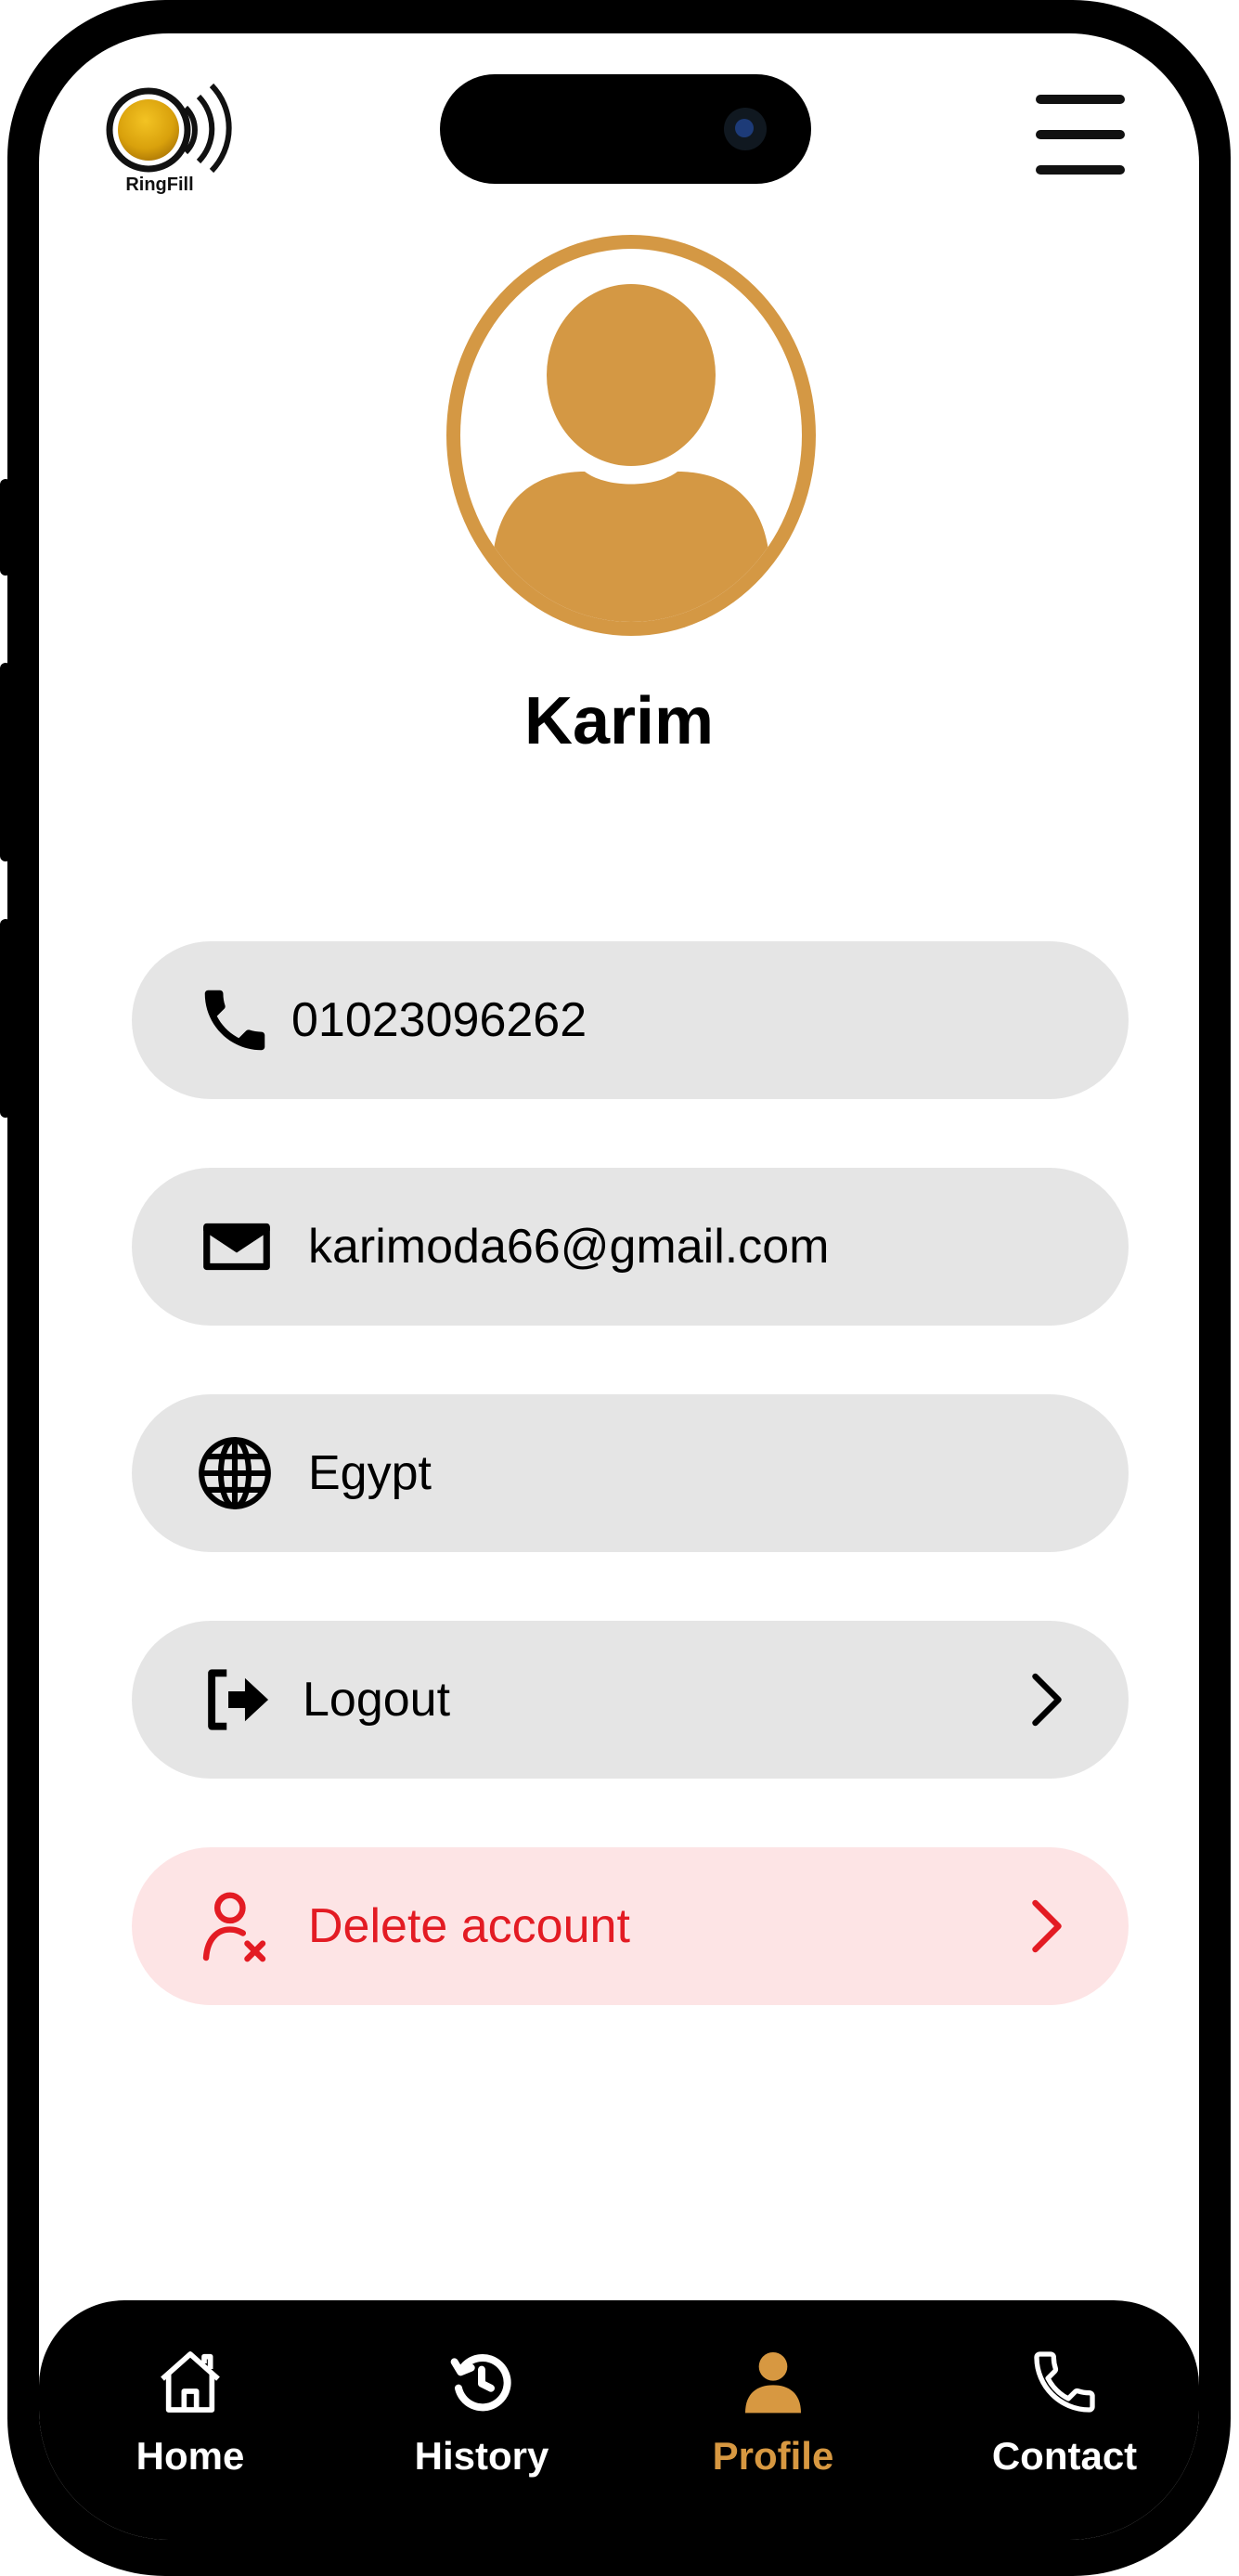 This screenshot has height=2576, width=1239. I want to click on bottom-navigation: Home History Profile Contact, so click(619, 2420).